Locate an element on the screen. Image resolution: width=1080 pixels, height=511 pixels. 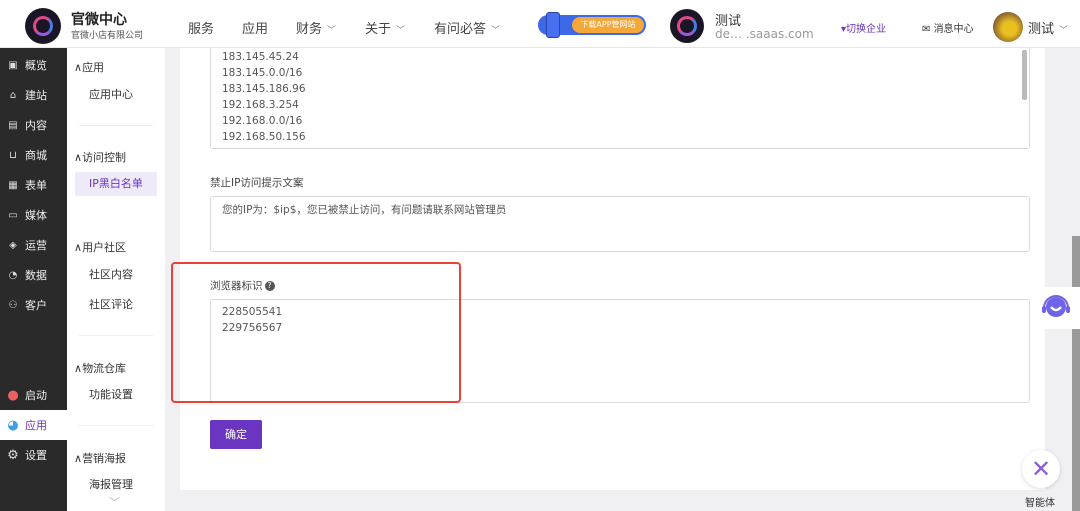
agent-label: 智能体 is located at coordinates (1040, 503).